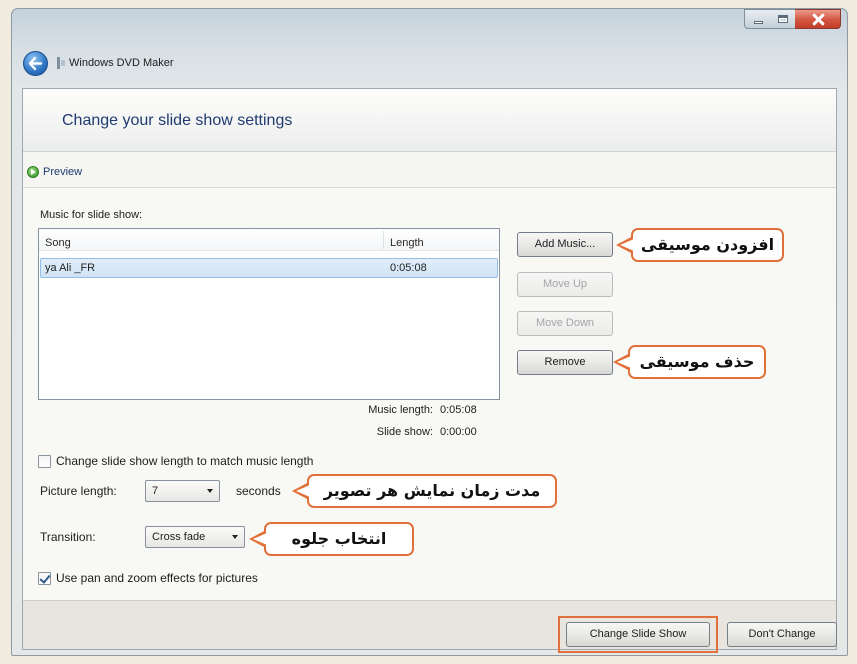 The width and height of the screenshot is (857, 664). Describe the element at coordinates (331, 539) in the screenshot. I see `callout-transition: انتخاب جلوه` at that location.